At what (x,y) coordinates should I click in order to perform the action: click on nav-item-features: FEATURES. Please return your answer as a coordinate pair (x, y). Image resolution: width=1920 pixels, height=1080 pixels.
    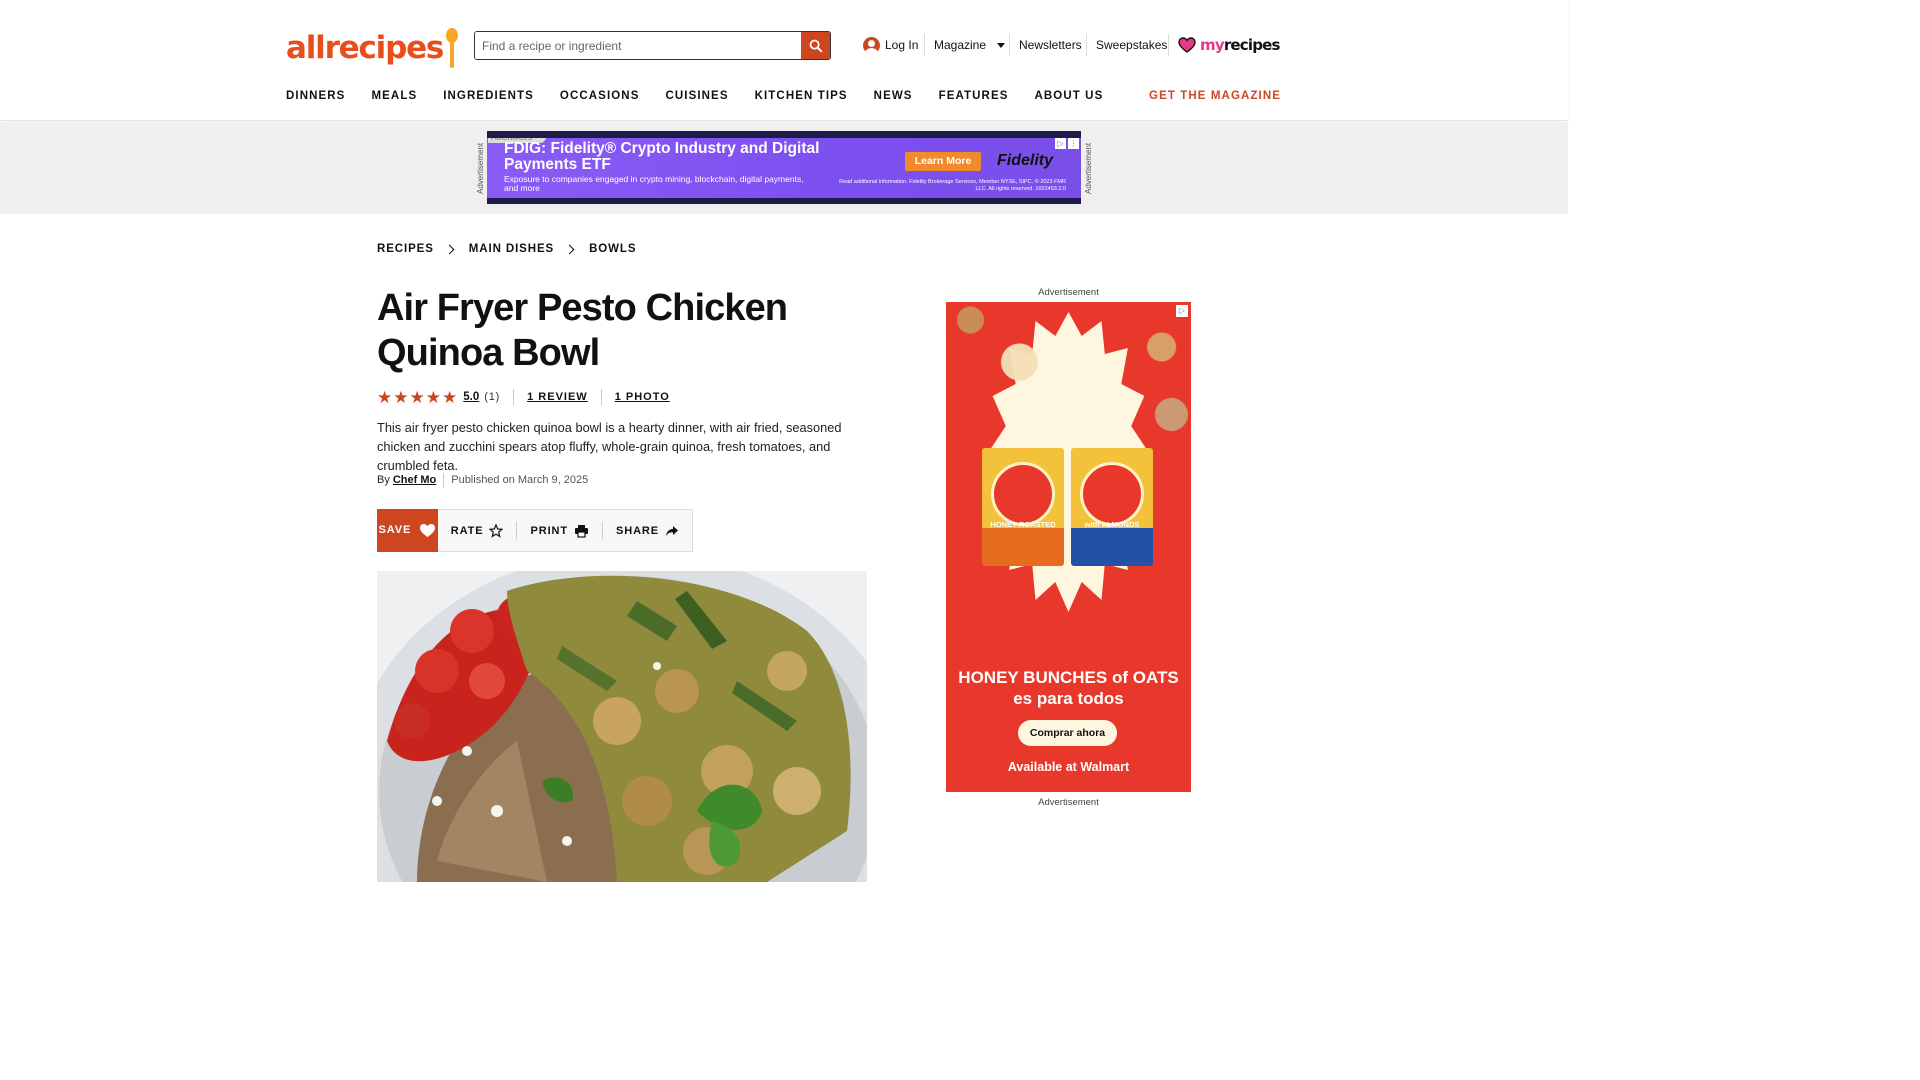
    Looking at the image, I should click on (974, 96).